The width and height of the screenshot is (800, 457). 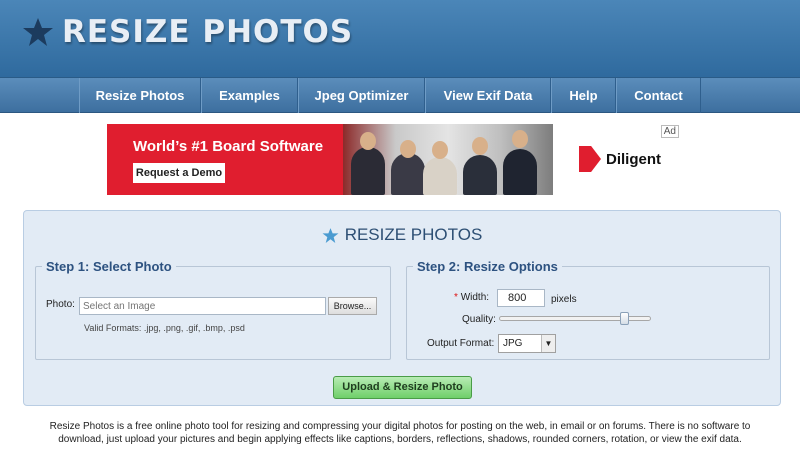 What do you see at coordinates (548, 343) in the screenshot?
I see `chevron-down-icon: ▼` at bounding box center [548, 343].